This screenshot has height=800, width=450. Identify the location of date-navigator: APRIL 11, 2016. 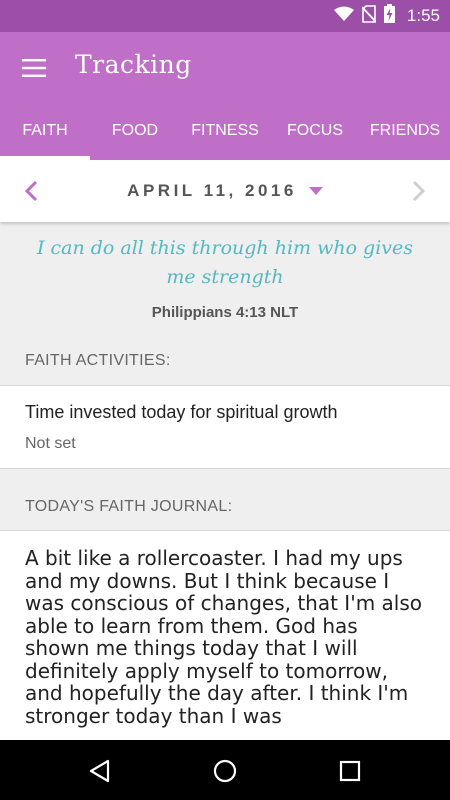
(225, 191).